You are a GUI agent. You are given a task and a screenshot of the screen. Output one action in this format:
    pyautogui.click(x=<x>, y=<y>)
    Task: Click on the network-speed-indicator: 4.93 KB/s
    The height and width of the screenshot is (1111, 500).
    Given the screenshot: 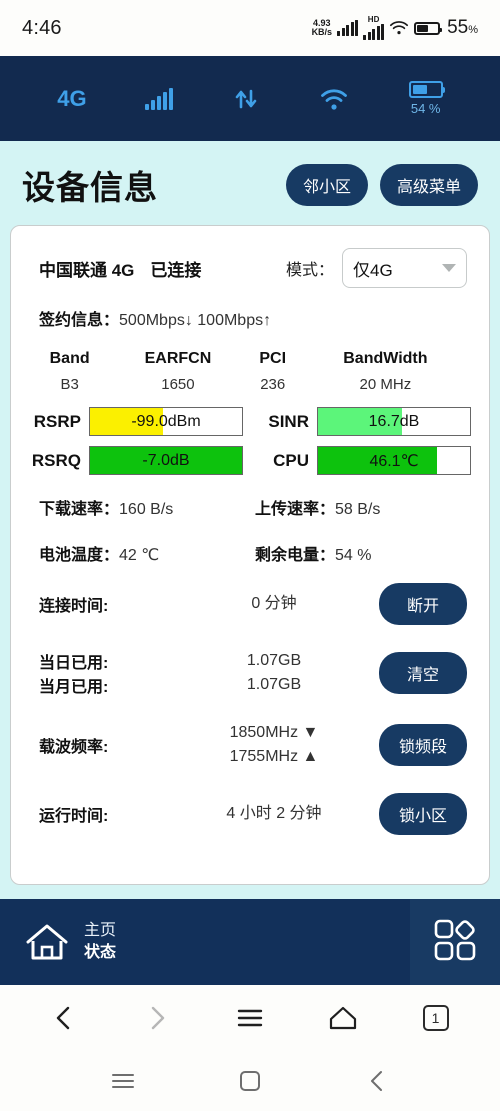 What is the action you would take?
    pyautogui.click(x=322, y=27)
    